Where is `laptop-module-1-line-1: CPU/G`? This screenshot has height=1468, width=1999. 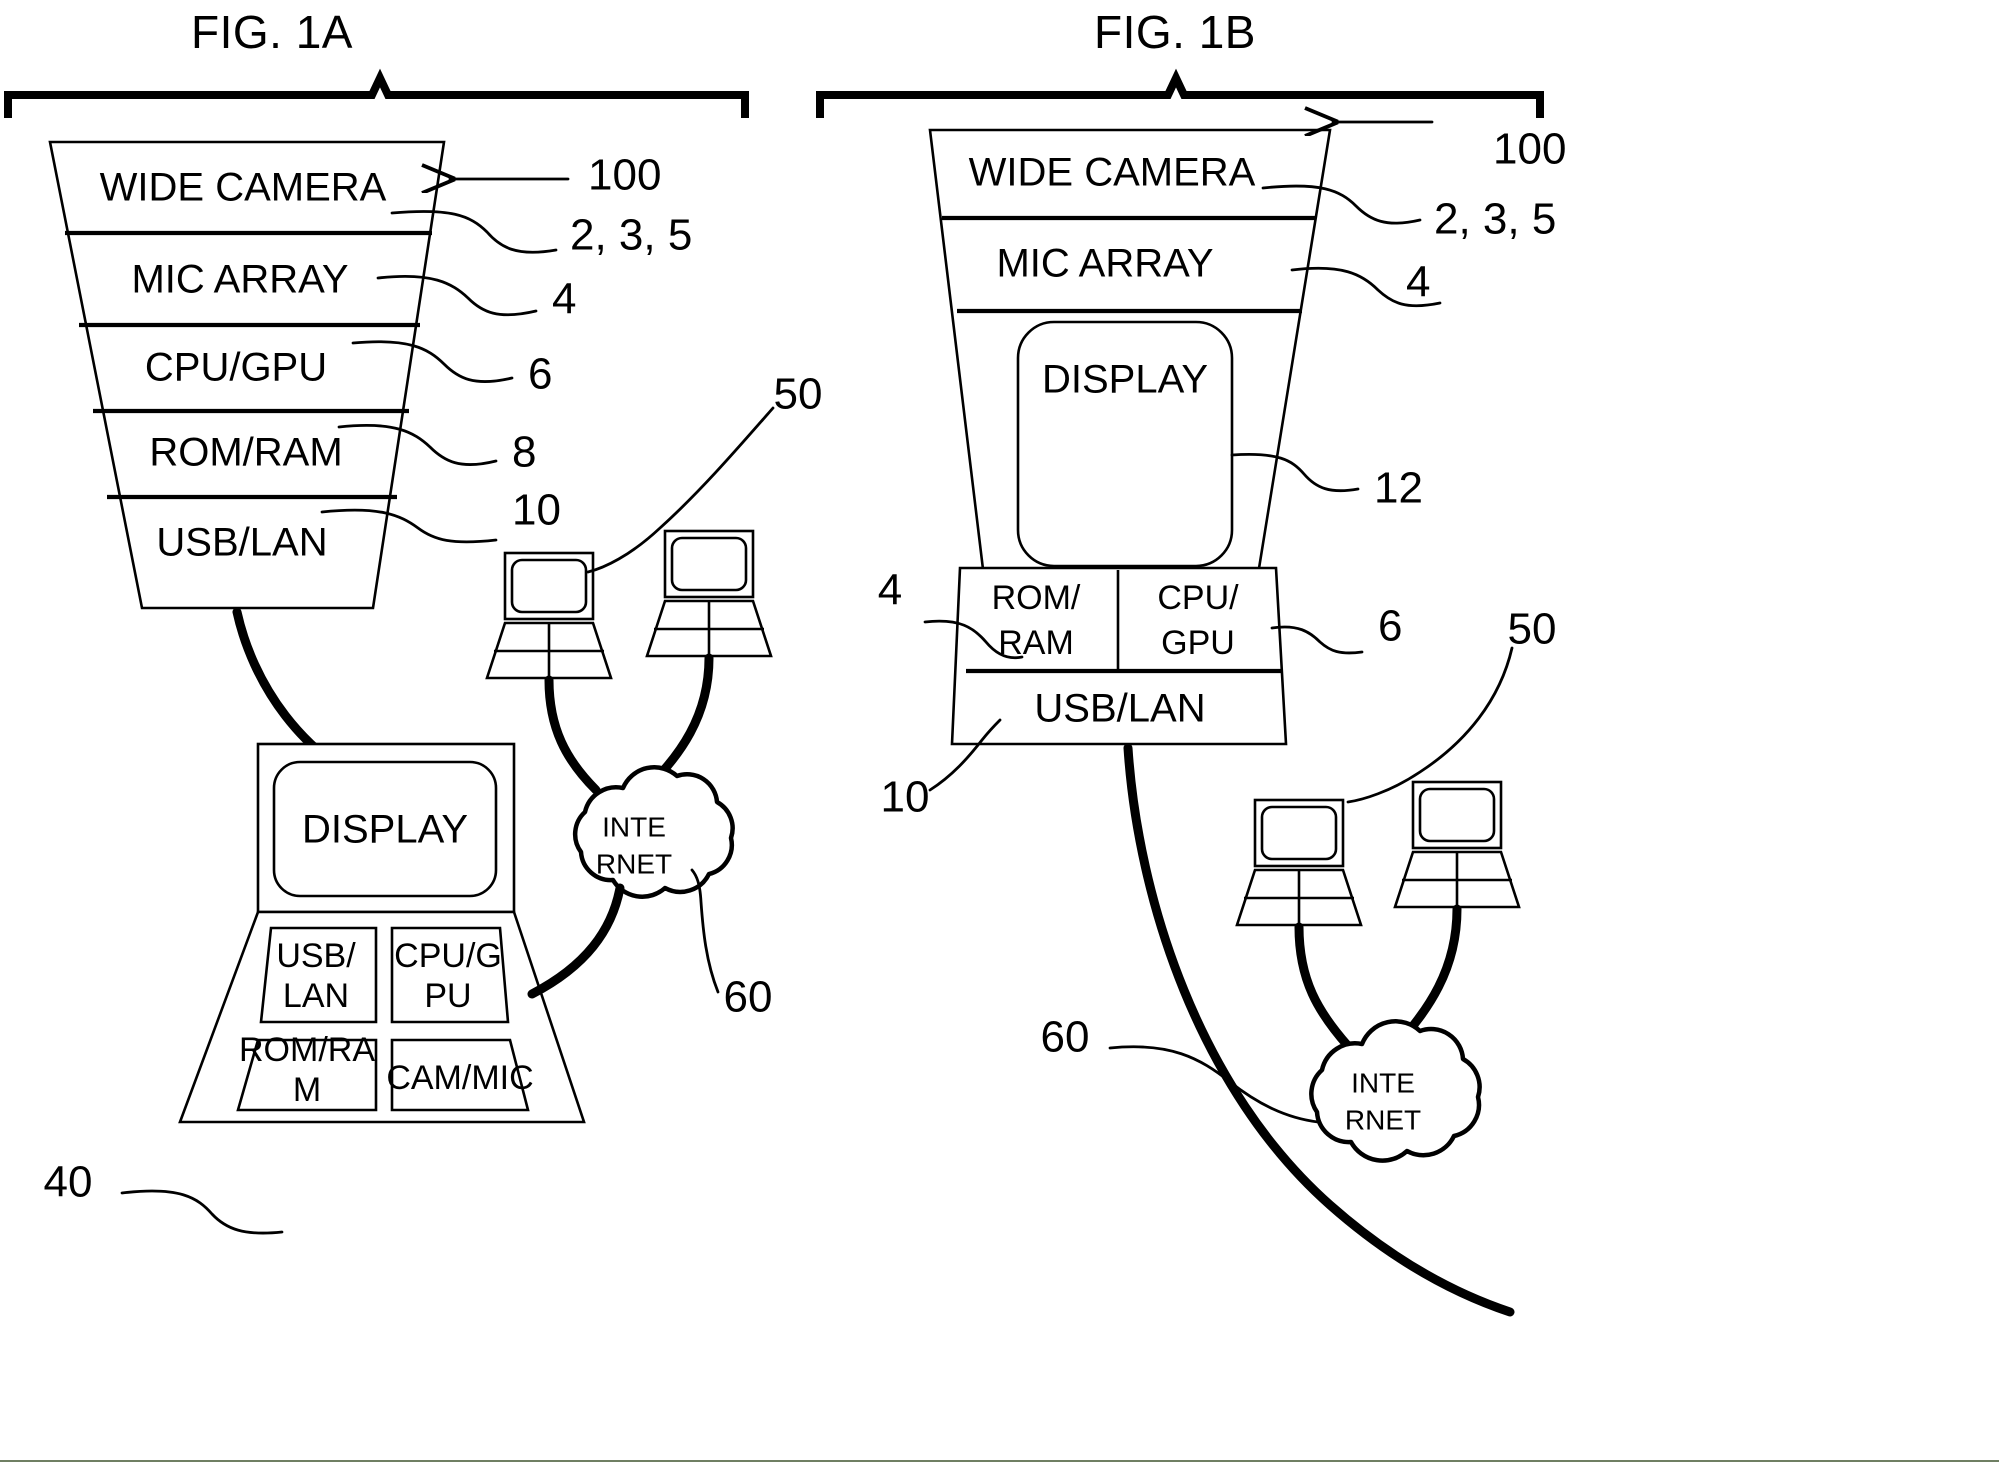
laptop-module-1-line-1: CPU/G is located at coordinates (448, 956).